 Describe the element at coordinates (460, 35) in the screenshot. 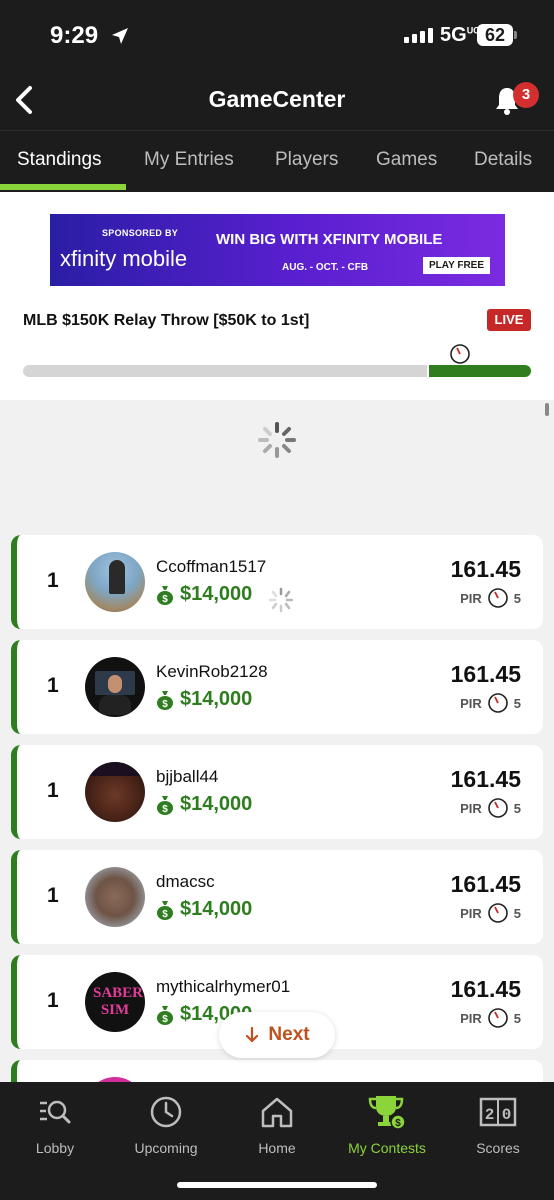

I see `network-label: 5GUC` at that location.